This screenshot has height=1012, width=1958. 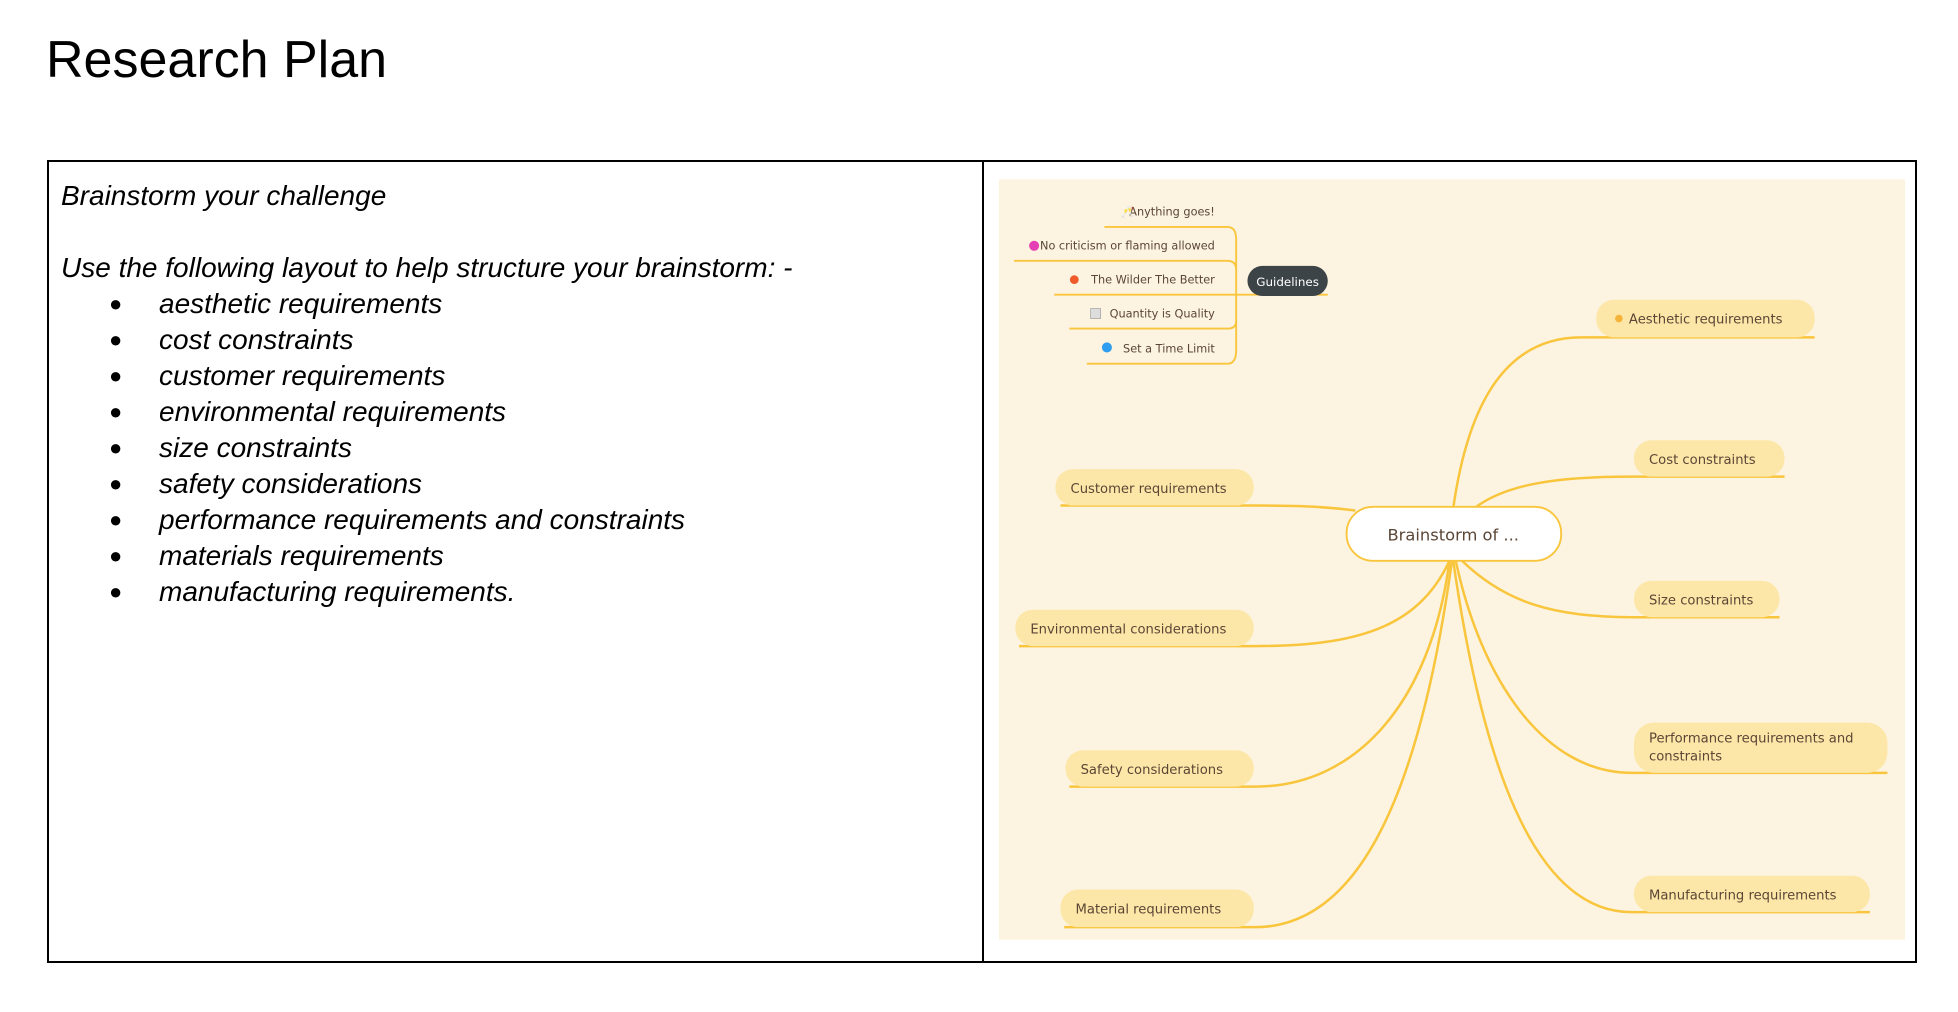 I want to click on branch-manufacturing: Manufacturing requirements, so click(x=1751, y=894).